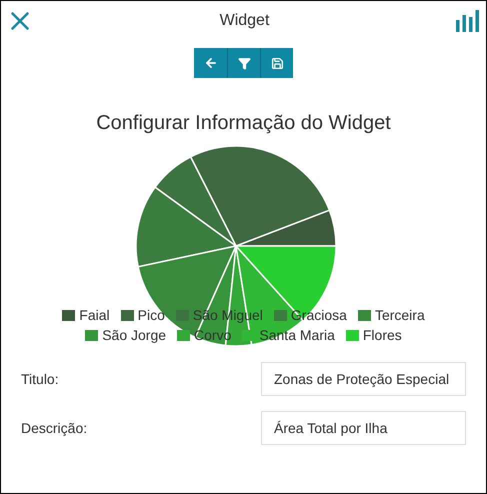  I want to click on filter-button, so click(243, 63).